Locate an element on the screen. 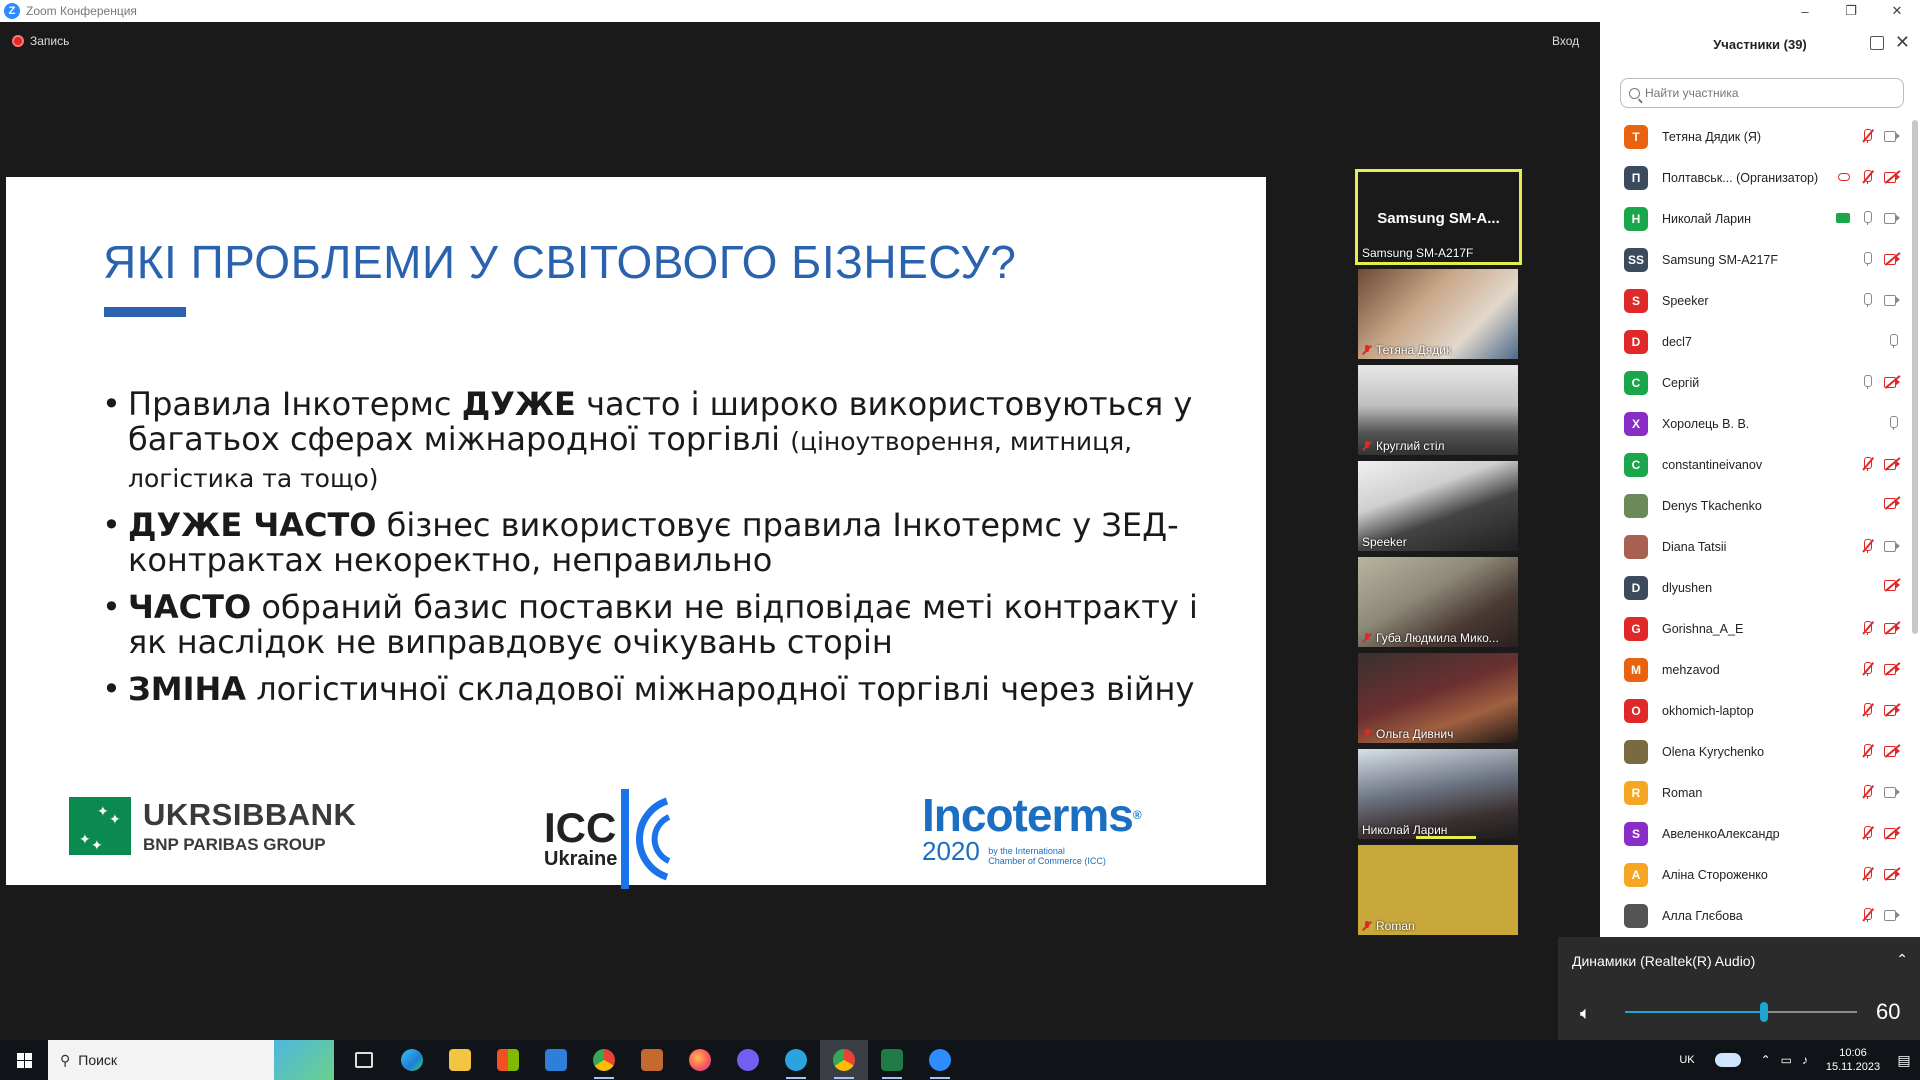  participant-name: dlyushen is located at coordinates (1687, 587).